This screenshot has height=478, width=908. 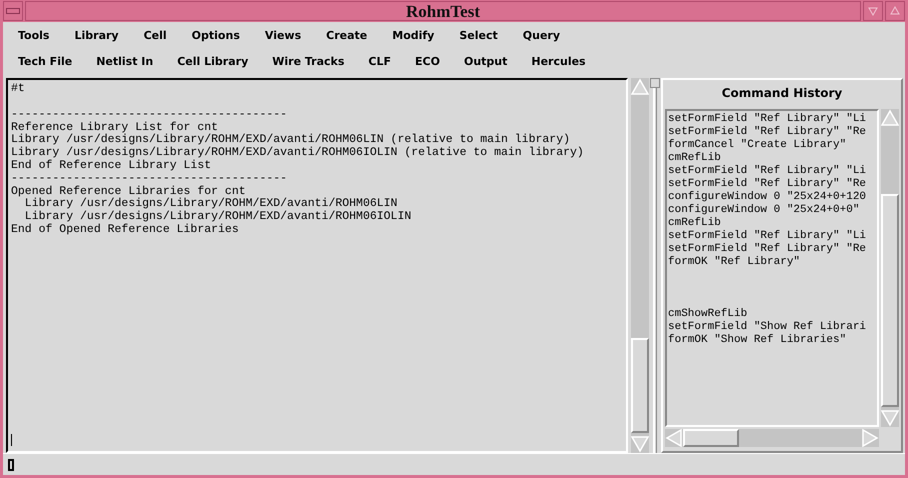 I want to click on bar-icon, so click(x=13, y=11).